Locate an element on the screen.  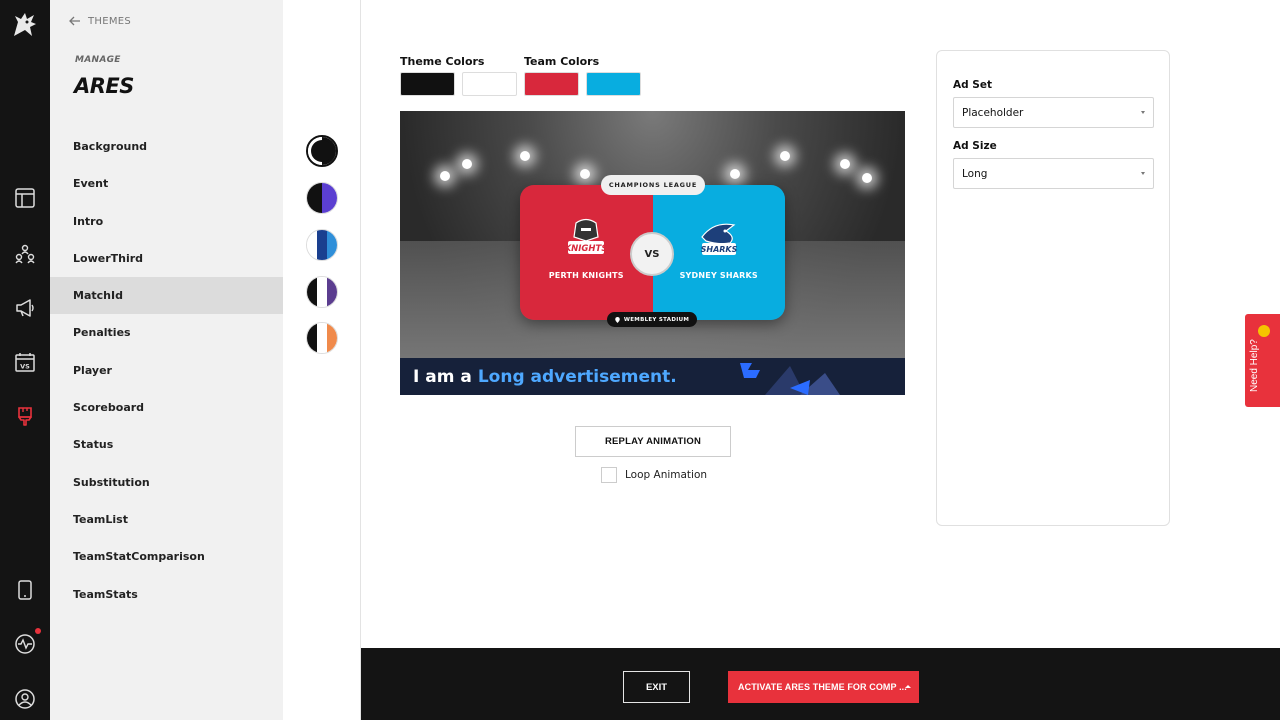
exit-button: EXIT is located at coordinates (656, 687).